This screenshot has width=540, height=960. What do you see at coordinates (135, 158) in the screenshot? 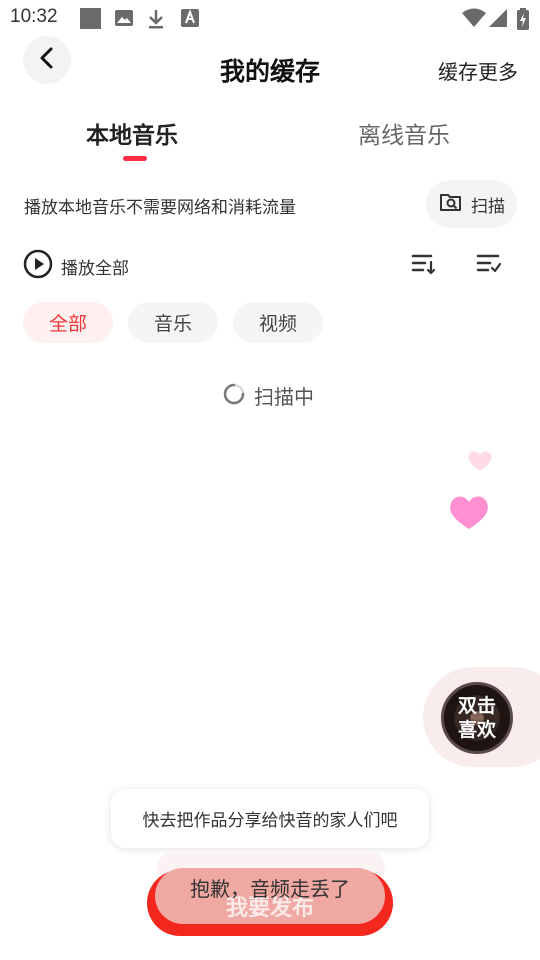
I see `active-tab-indicator` at bounding box center [135, 158].